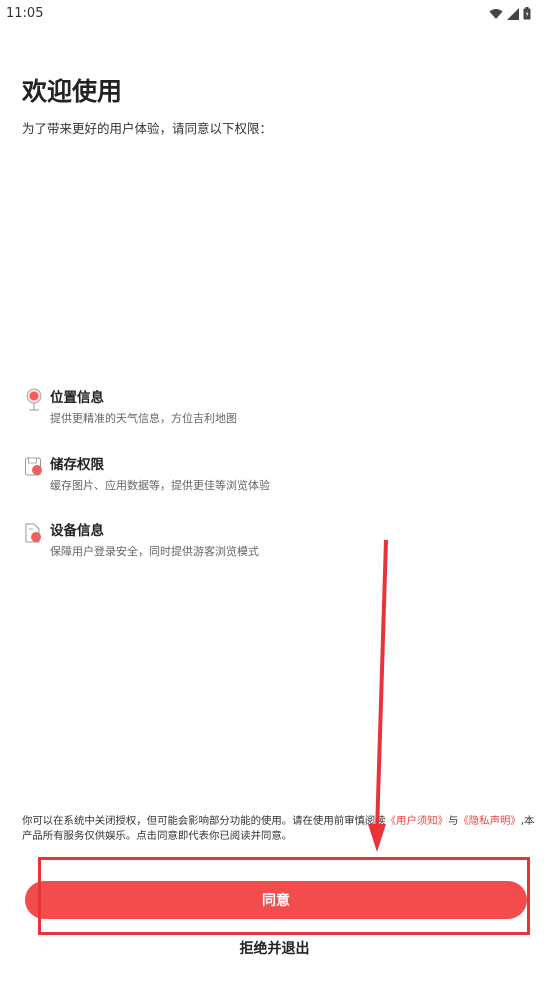 The height and width of the screenshot is (990, 549). Describe the element at coordinates (77, 398) in the screenshot. I see `permission-title: 位置信息` at that location.